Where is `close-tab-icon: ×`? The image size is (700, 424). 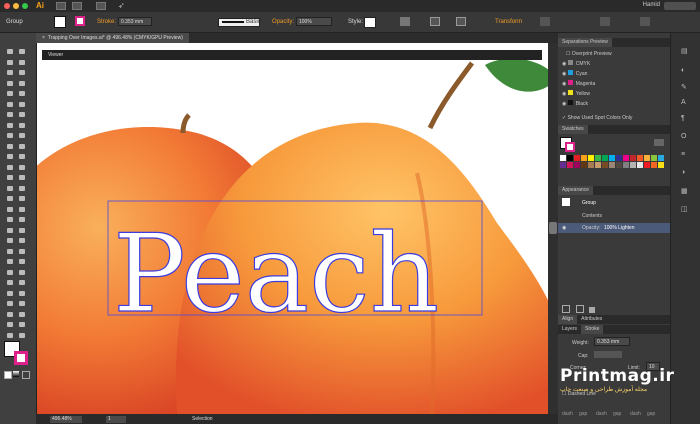 close-tab-icon: × is located at coordinates (43, 38).